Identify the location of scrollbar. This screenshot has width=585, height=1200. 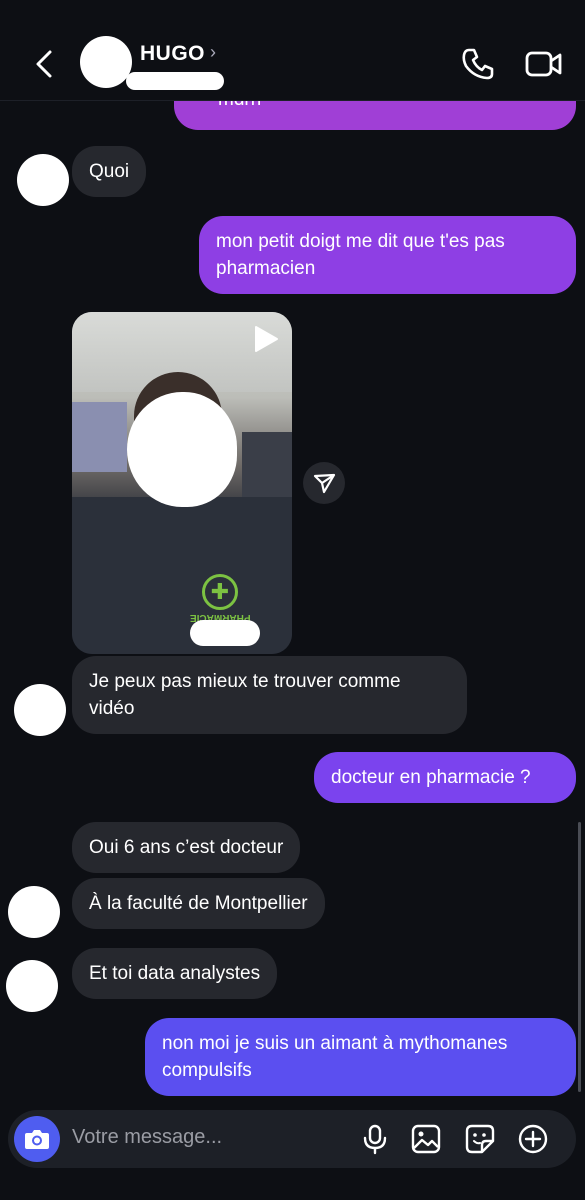
(579, 957).